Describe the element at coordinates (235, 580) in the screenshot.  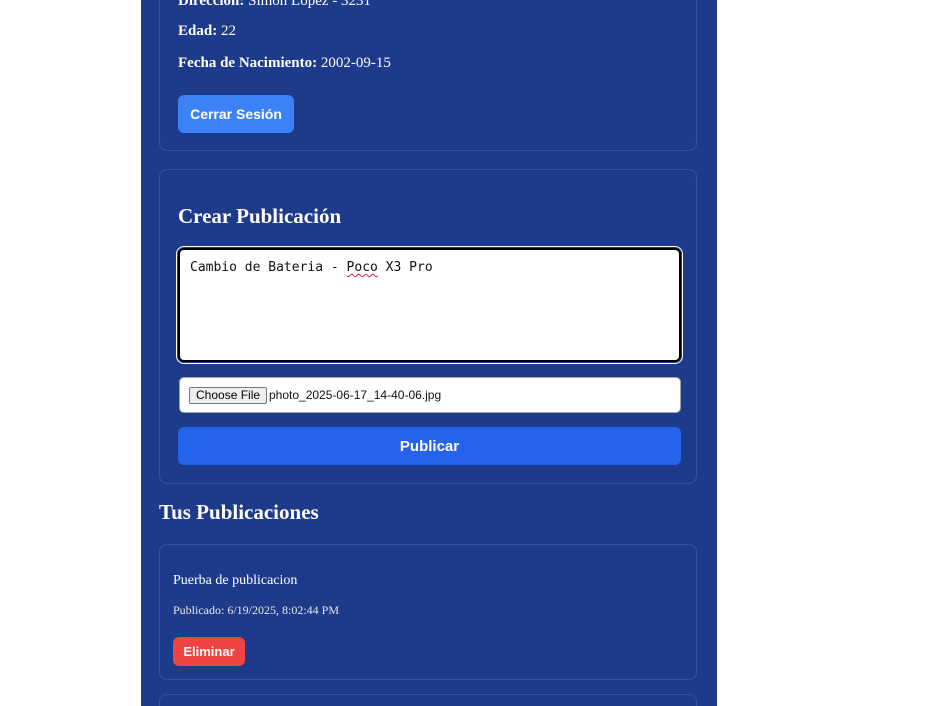
I see `post-text: Puerba de publicacion` at that location.